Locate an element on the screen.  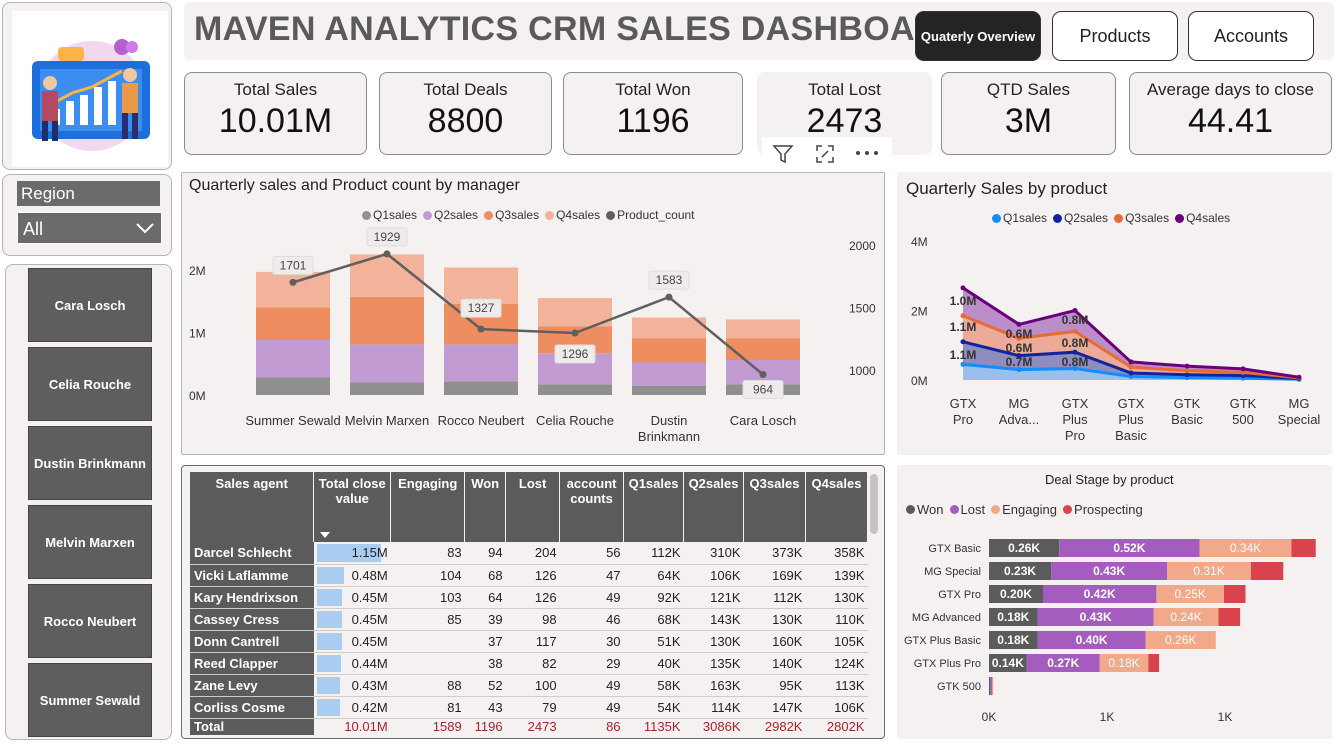
data-label: 0.18K is located at coordinates (1013, 640).